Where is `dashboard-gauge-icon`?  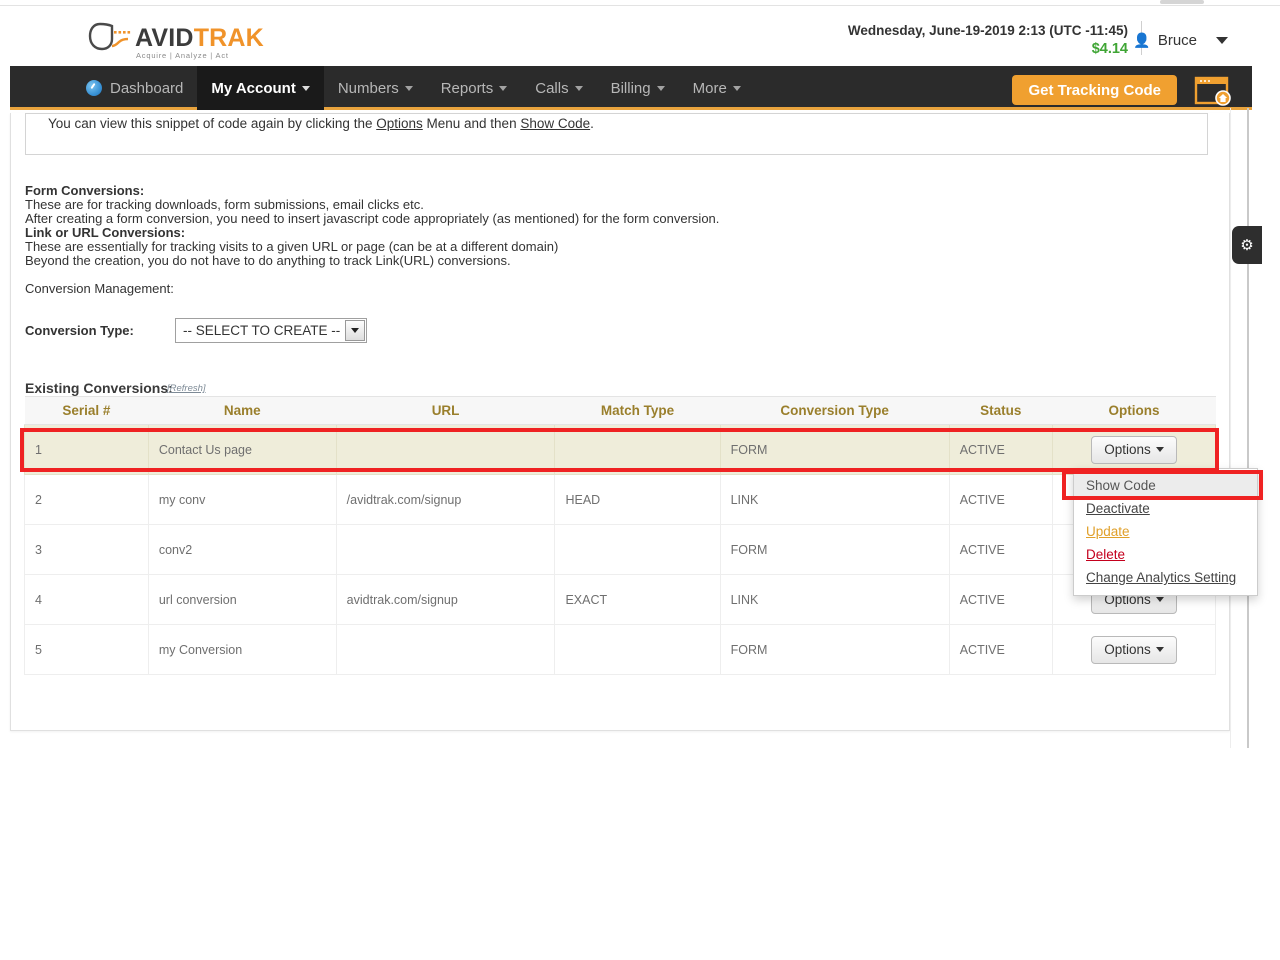 dashboard-gauge-icon is located at coordinates (94, 88).